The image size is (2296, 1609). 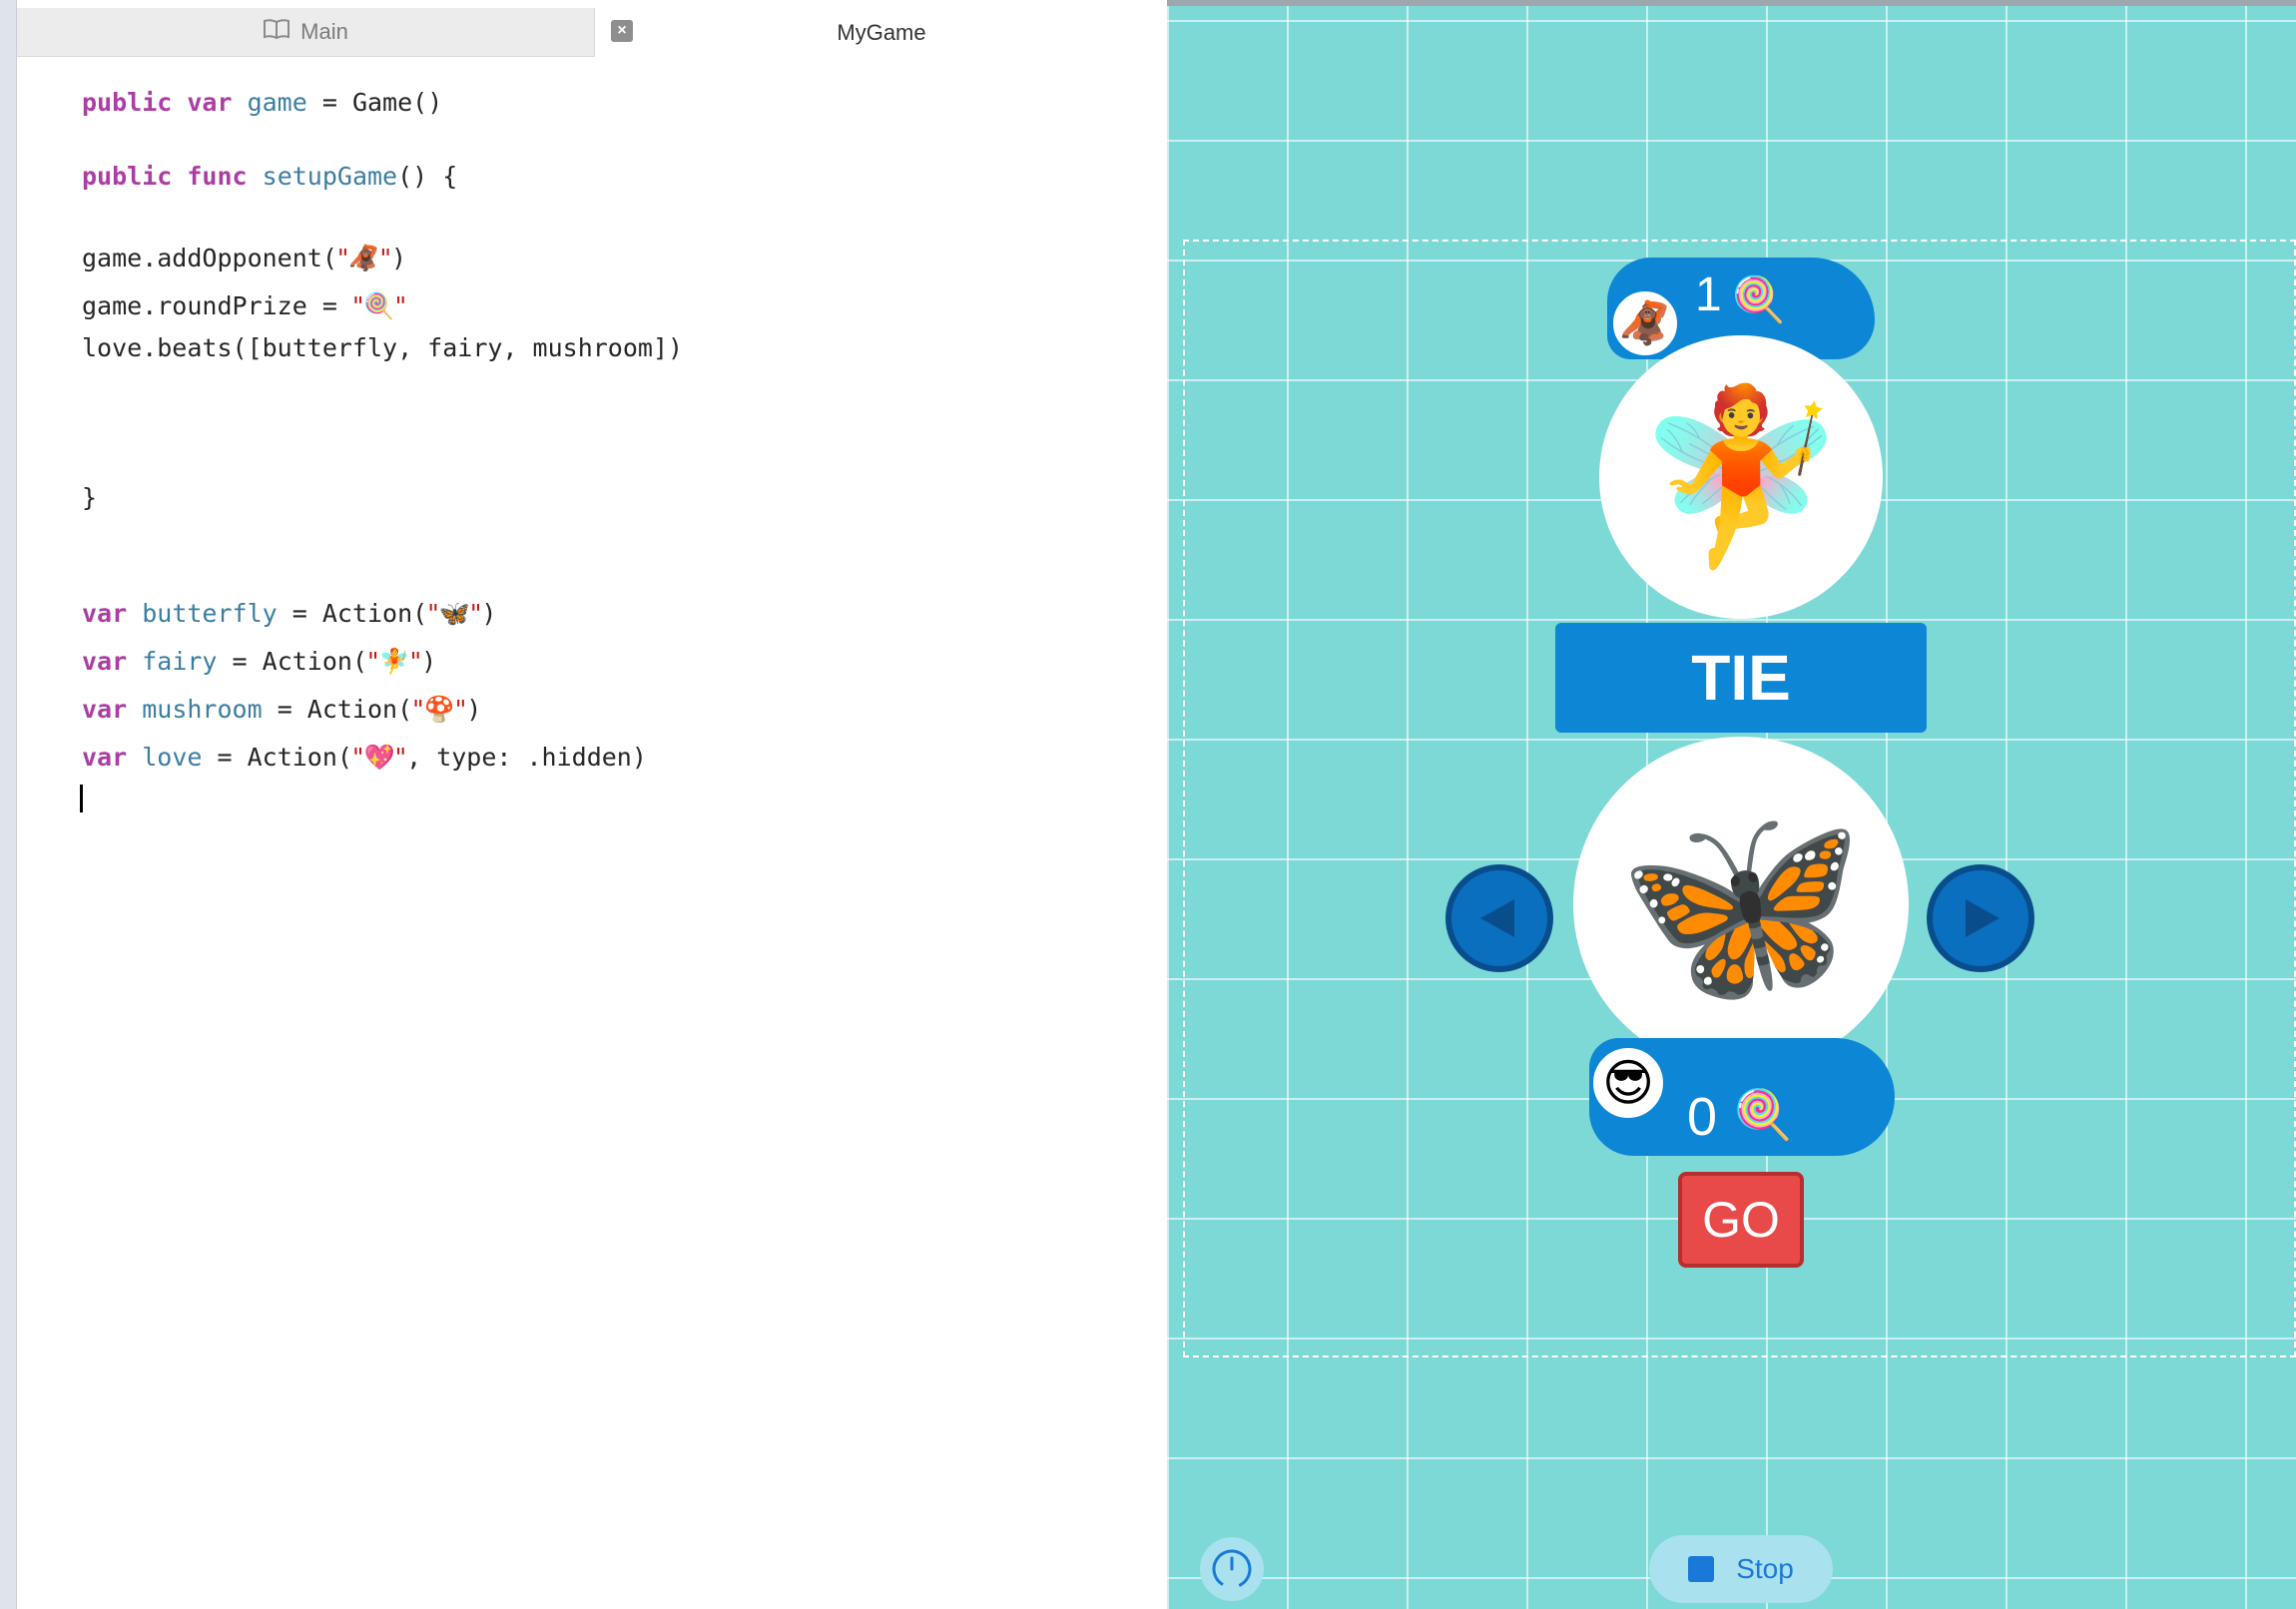 I want to click on code-line: public func setupGame() {, so click(x=270, y=176).